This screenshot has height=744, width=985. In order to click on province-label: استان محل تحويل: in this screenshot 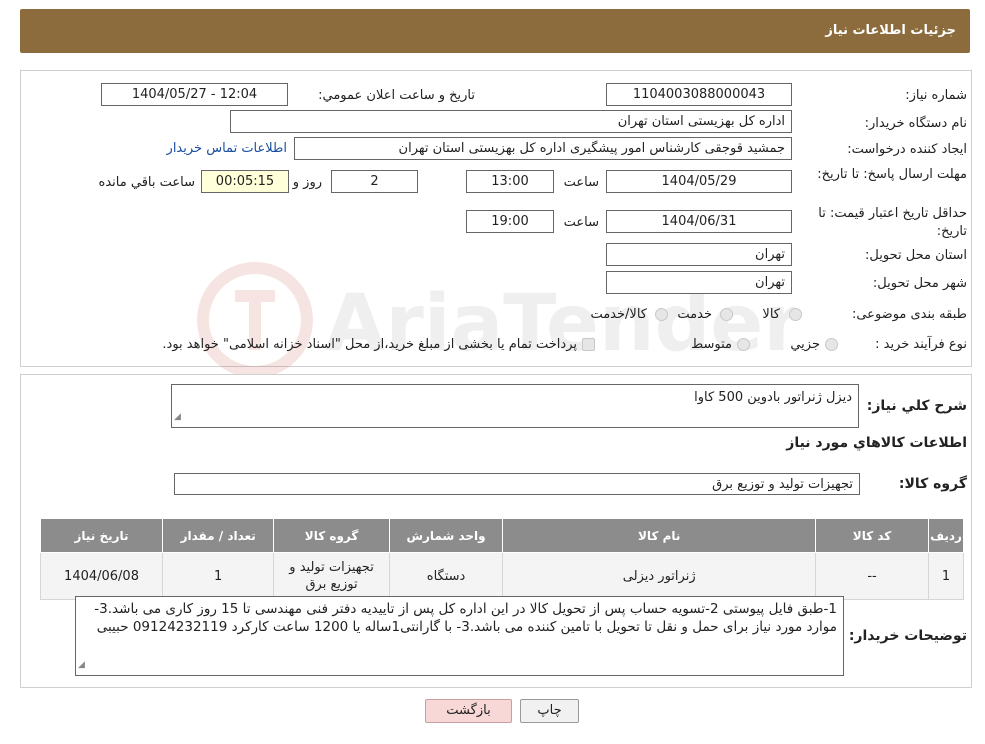, I will do `click(916, 255)`.